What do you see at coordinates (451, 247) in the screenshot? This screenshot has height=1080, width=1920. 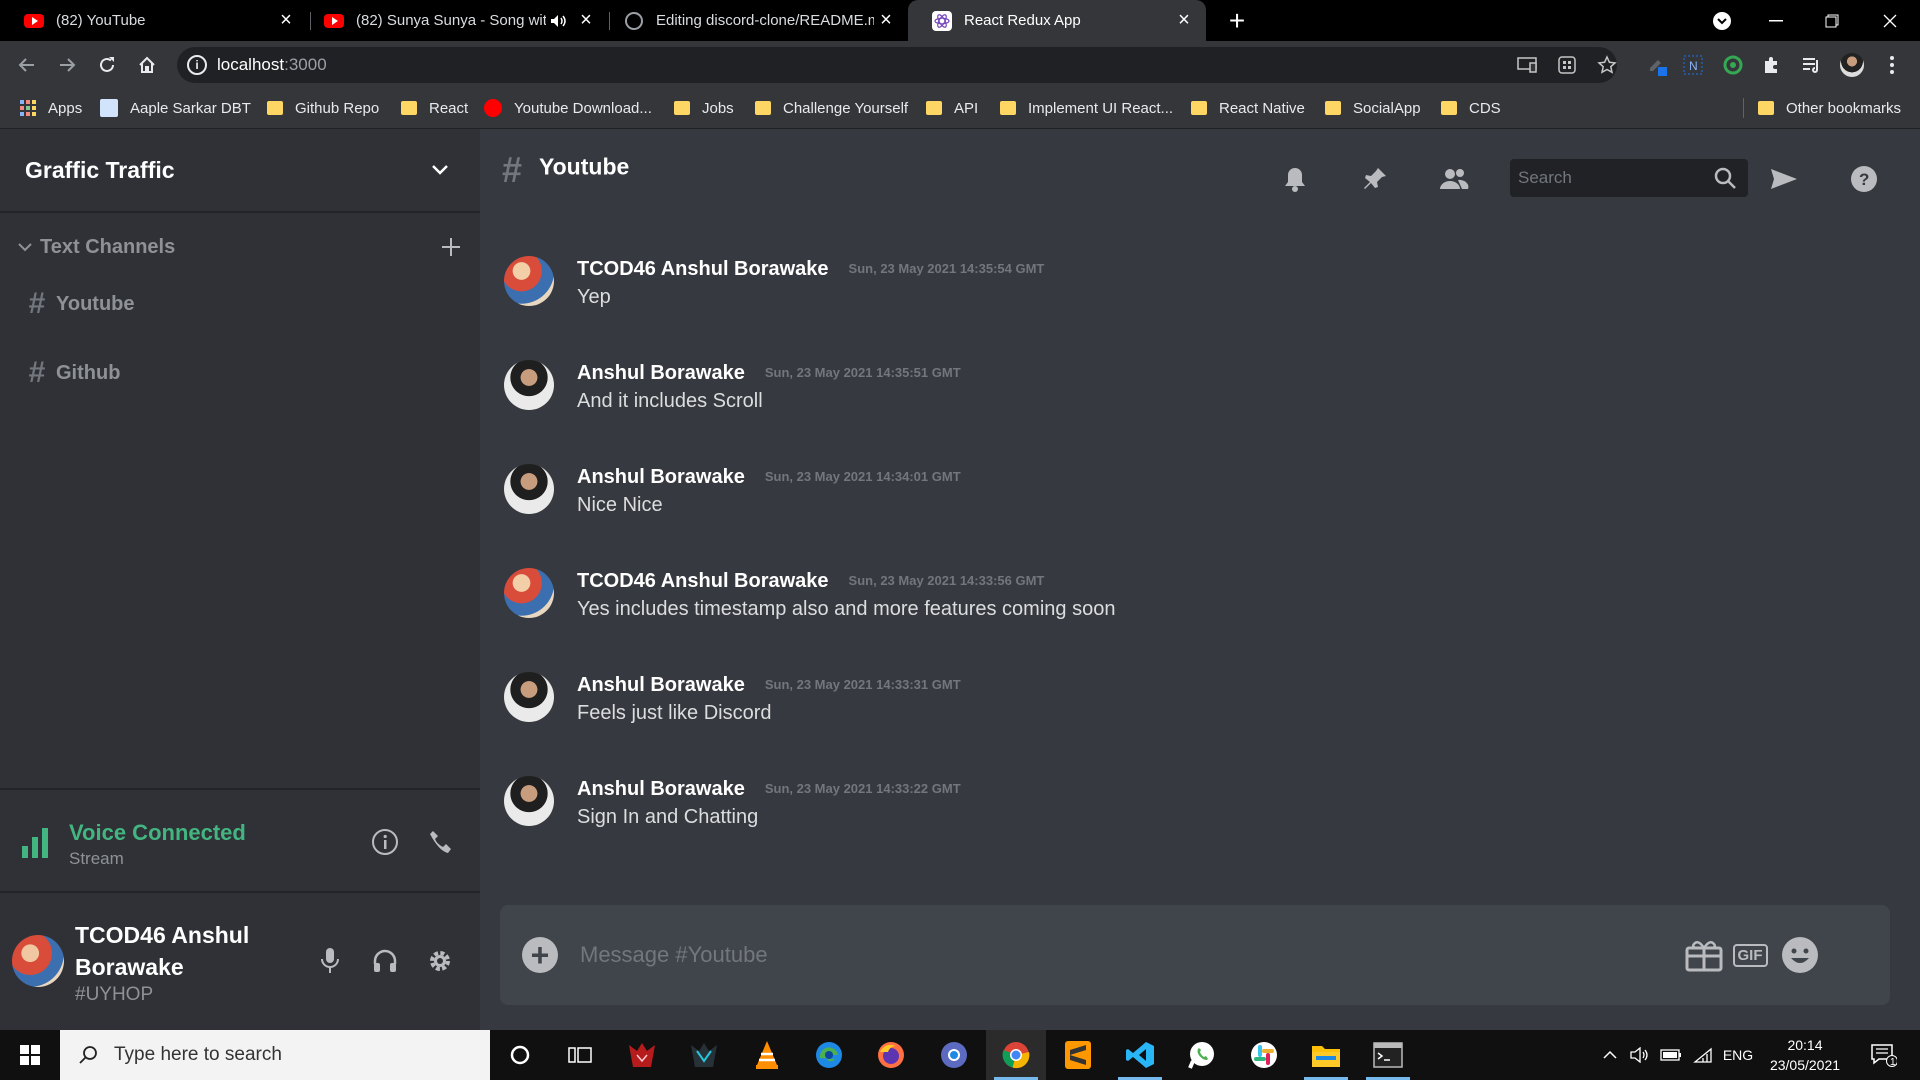 I see `add-channel-icon` at bounding box center [451, 247].